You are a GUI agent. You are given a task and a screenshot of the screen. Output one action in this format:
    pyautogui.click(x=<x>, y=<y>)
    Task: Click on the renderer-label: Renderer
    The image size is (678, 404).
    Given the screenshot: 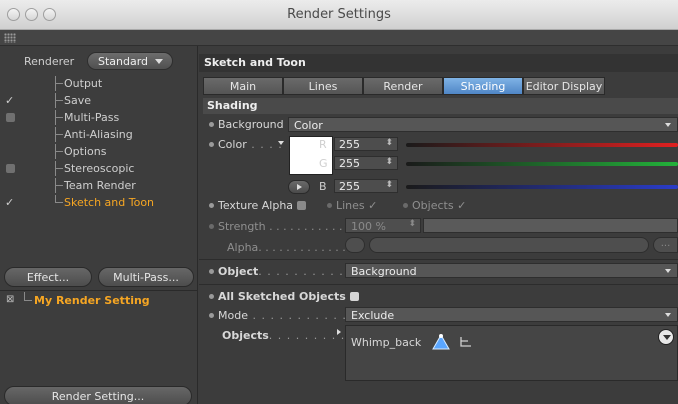 What is the action you would take?
    pyautogui.click(x=49, y=61)
    